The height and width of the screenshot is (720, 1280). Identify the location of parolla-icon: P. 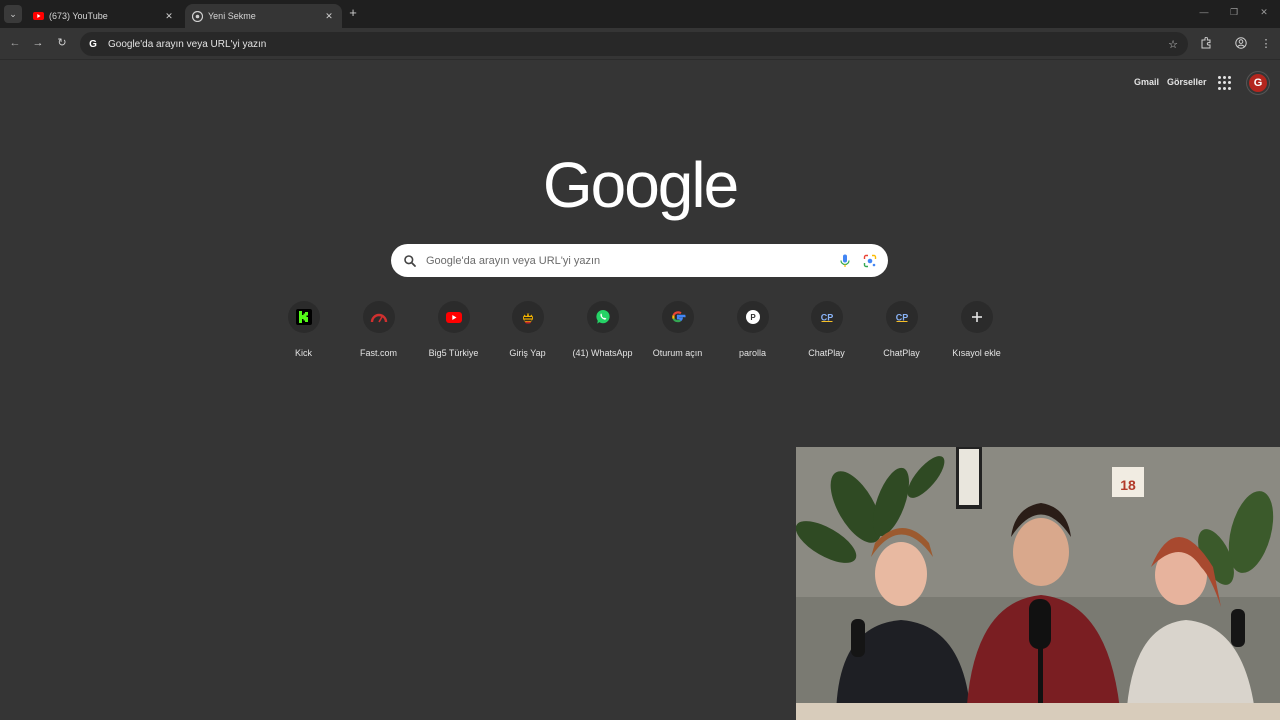
(752, 317).